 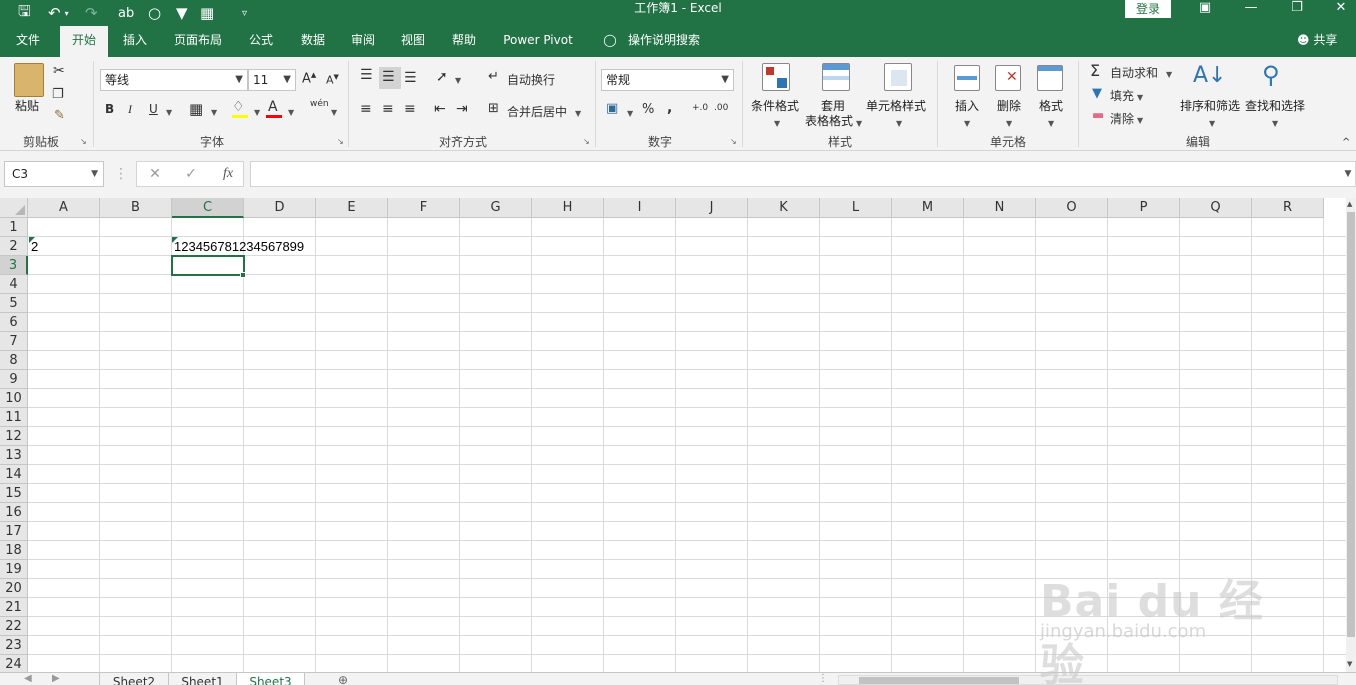 I want to click on prev-sheet-icon: ◀, so click(x=28, y=678).